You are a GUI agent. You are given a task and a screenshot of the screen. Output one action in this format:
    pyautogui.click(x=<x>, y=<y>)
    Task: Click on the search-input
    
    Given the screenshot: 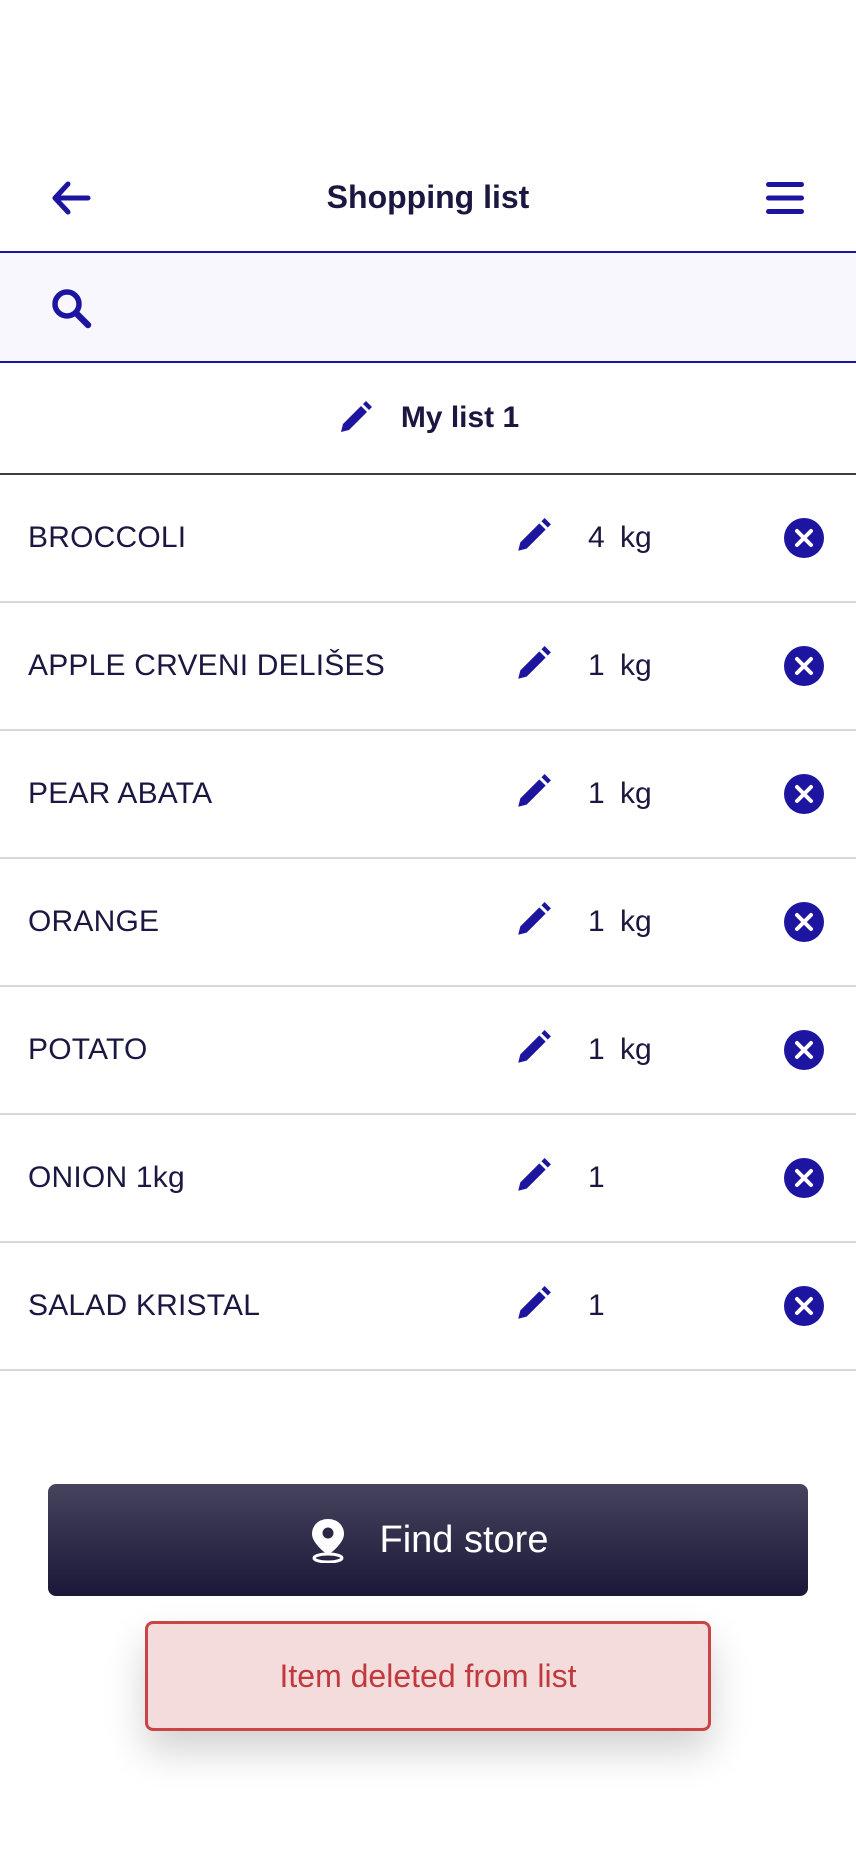 What is the action you would take?
    pyautogui.click(x=468, y=308)
    